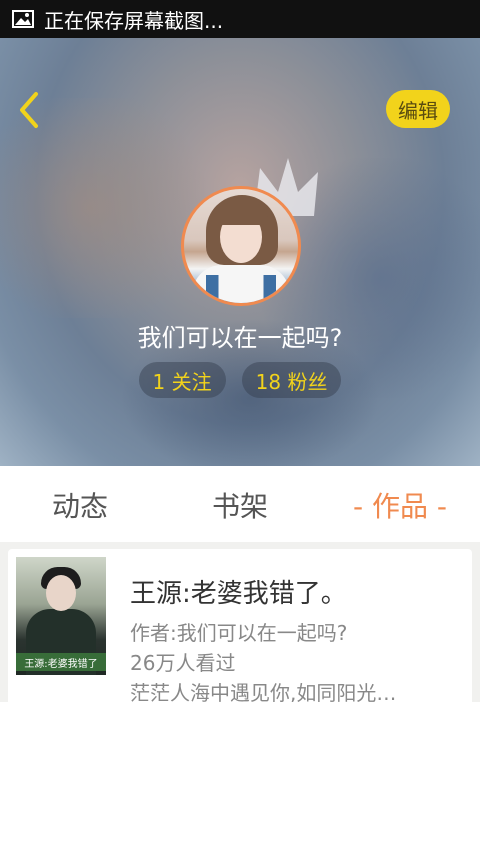 Image resolution: width=480 pixels, height=854 pixels. What do you see at coordinates (241, 246) in the screenshot?
I see `avatar` at bounding box center [241, 246].